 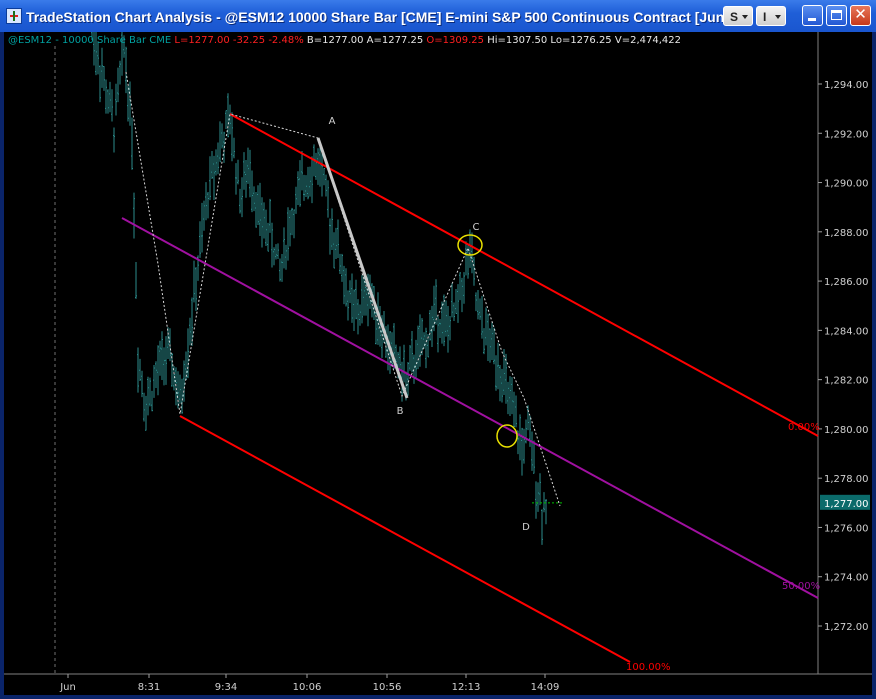 I want to click on x-tick-label: 14:09, so click(x=545, y=687).